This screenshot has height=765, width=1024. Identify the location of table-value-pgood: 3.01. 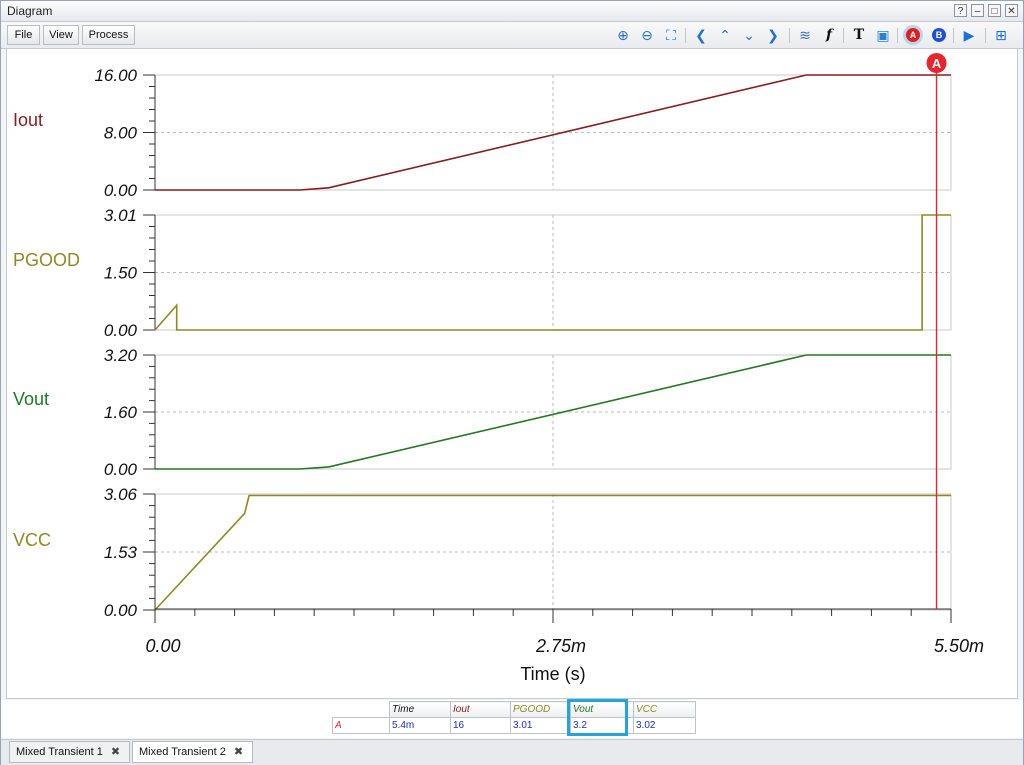
(540, 725).